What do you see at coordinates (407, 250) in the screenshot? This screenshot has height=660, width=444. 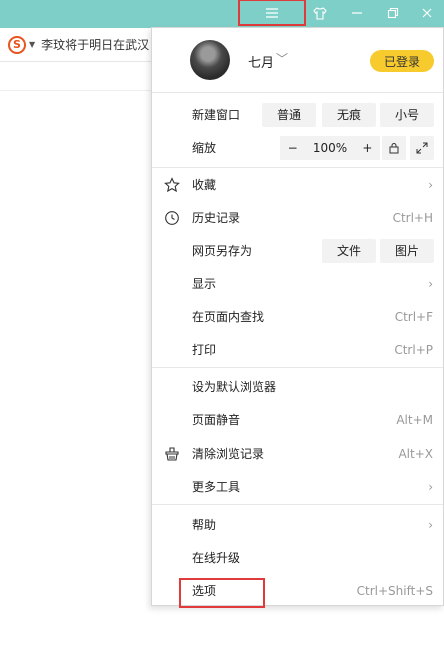 I see `save-as-image-button: 图片` at bounding box center [407, 250].